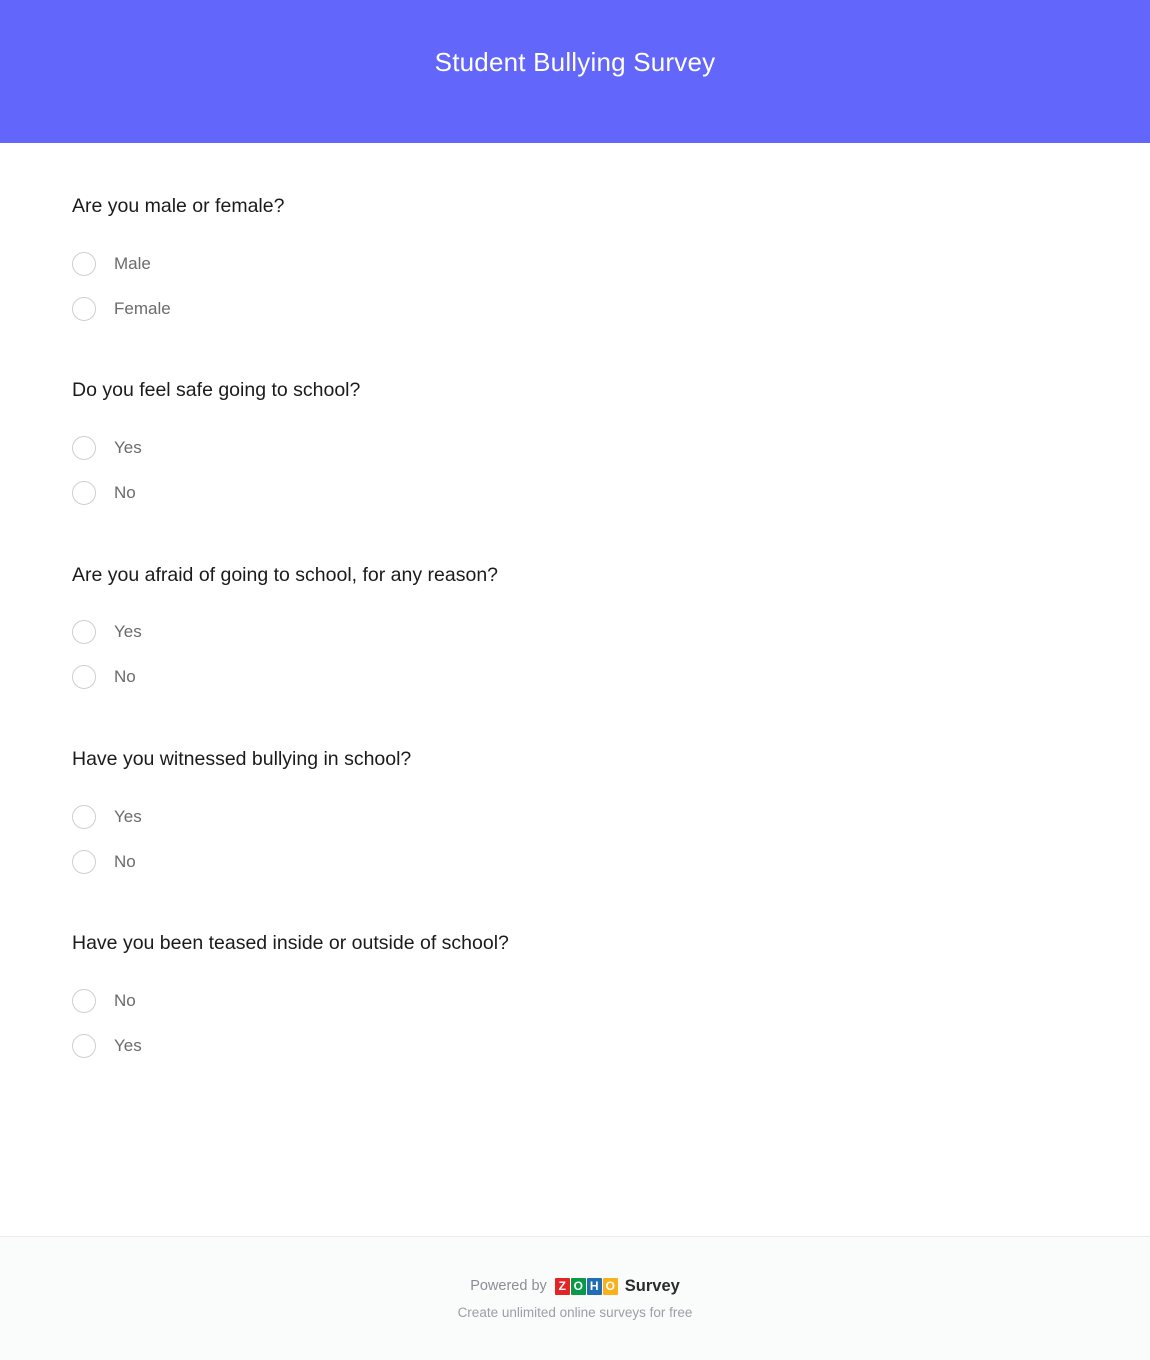 This screenshot has width=1150, height=1360. What do you see at coordinates (575, 308) in the screenshot?
I see `radio-option: Female` at bounding box center [575, 308].